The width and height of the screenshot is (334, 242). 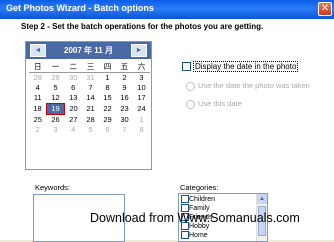 I want to click on calendar-day: 16, so click(x=124, y=98).